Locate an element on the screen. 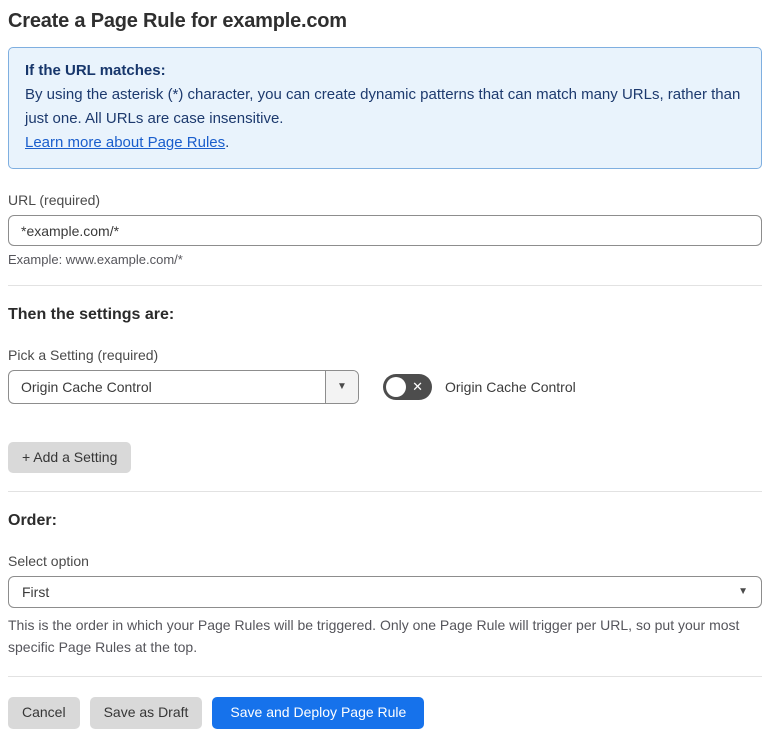  link-suffix: . is located at coordinates (227, 142).